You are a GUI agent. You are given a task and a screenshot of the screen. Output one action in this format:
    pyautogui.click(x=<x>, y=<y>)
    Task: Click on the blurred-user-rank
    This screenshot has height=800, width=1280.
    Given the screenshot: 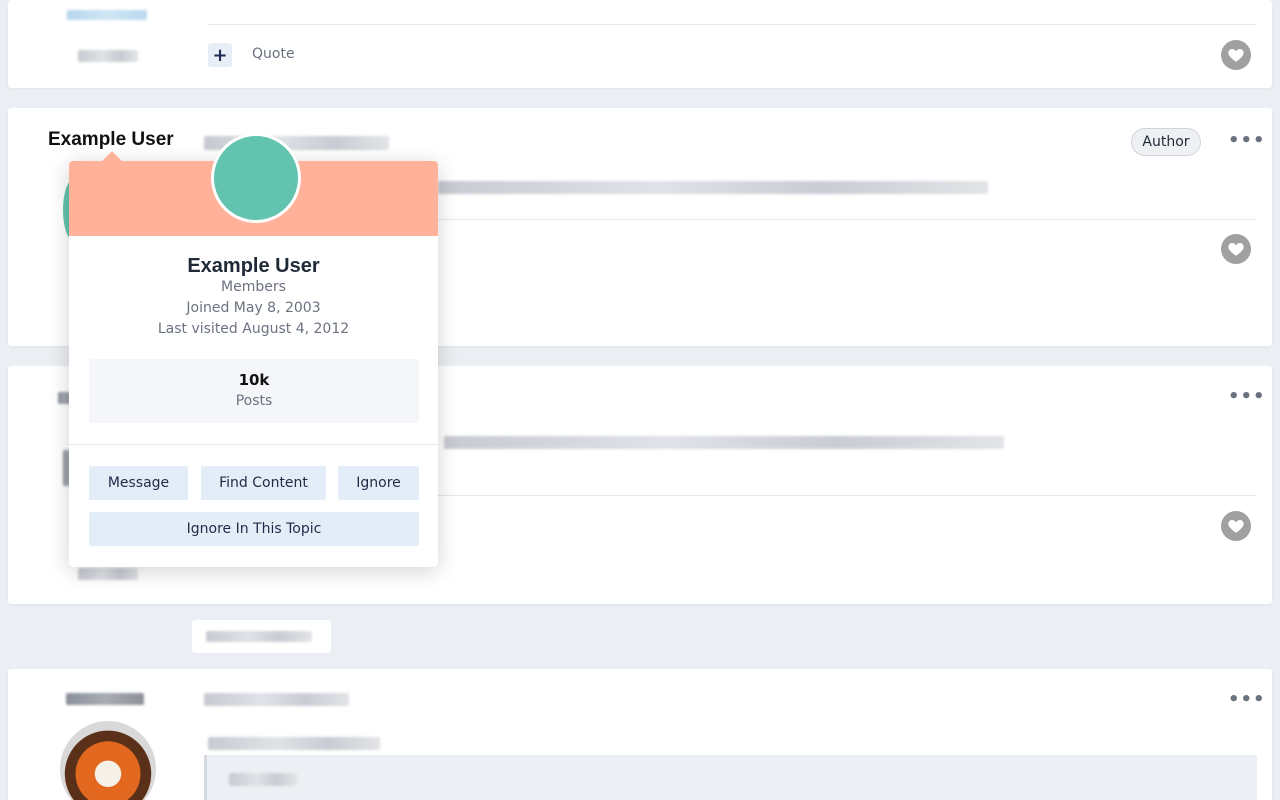 What is the action you would take?
    pyautogui.click(x=107, y=15)
    